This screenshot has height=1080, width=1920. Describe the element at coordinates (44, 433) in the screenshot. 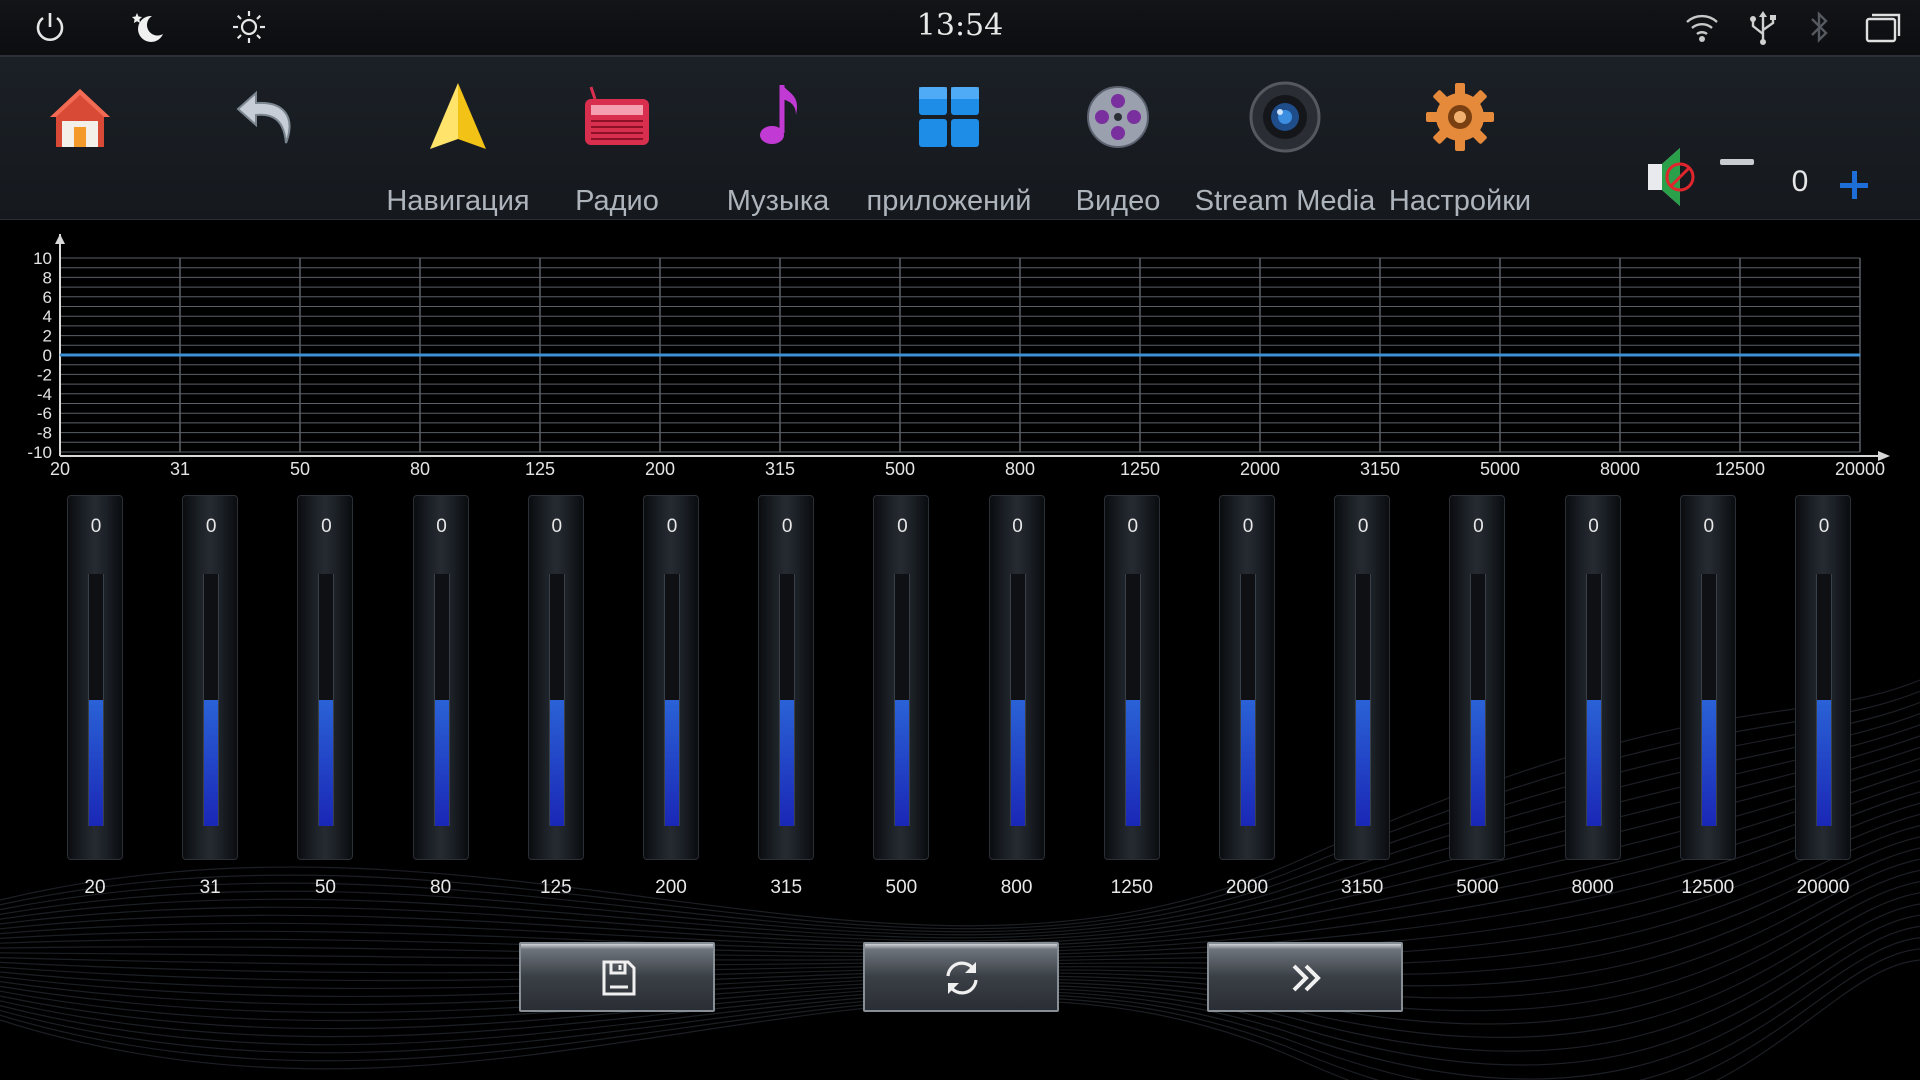

I see `y-tick-label: -8` at that location.